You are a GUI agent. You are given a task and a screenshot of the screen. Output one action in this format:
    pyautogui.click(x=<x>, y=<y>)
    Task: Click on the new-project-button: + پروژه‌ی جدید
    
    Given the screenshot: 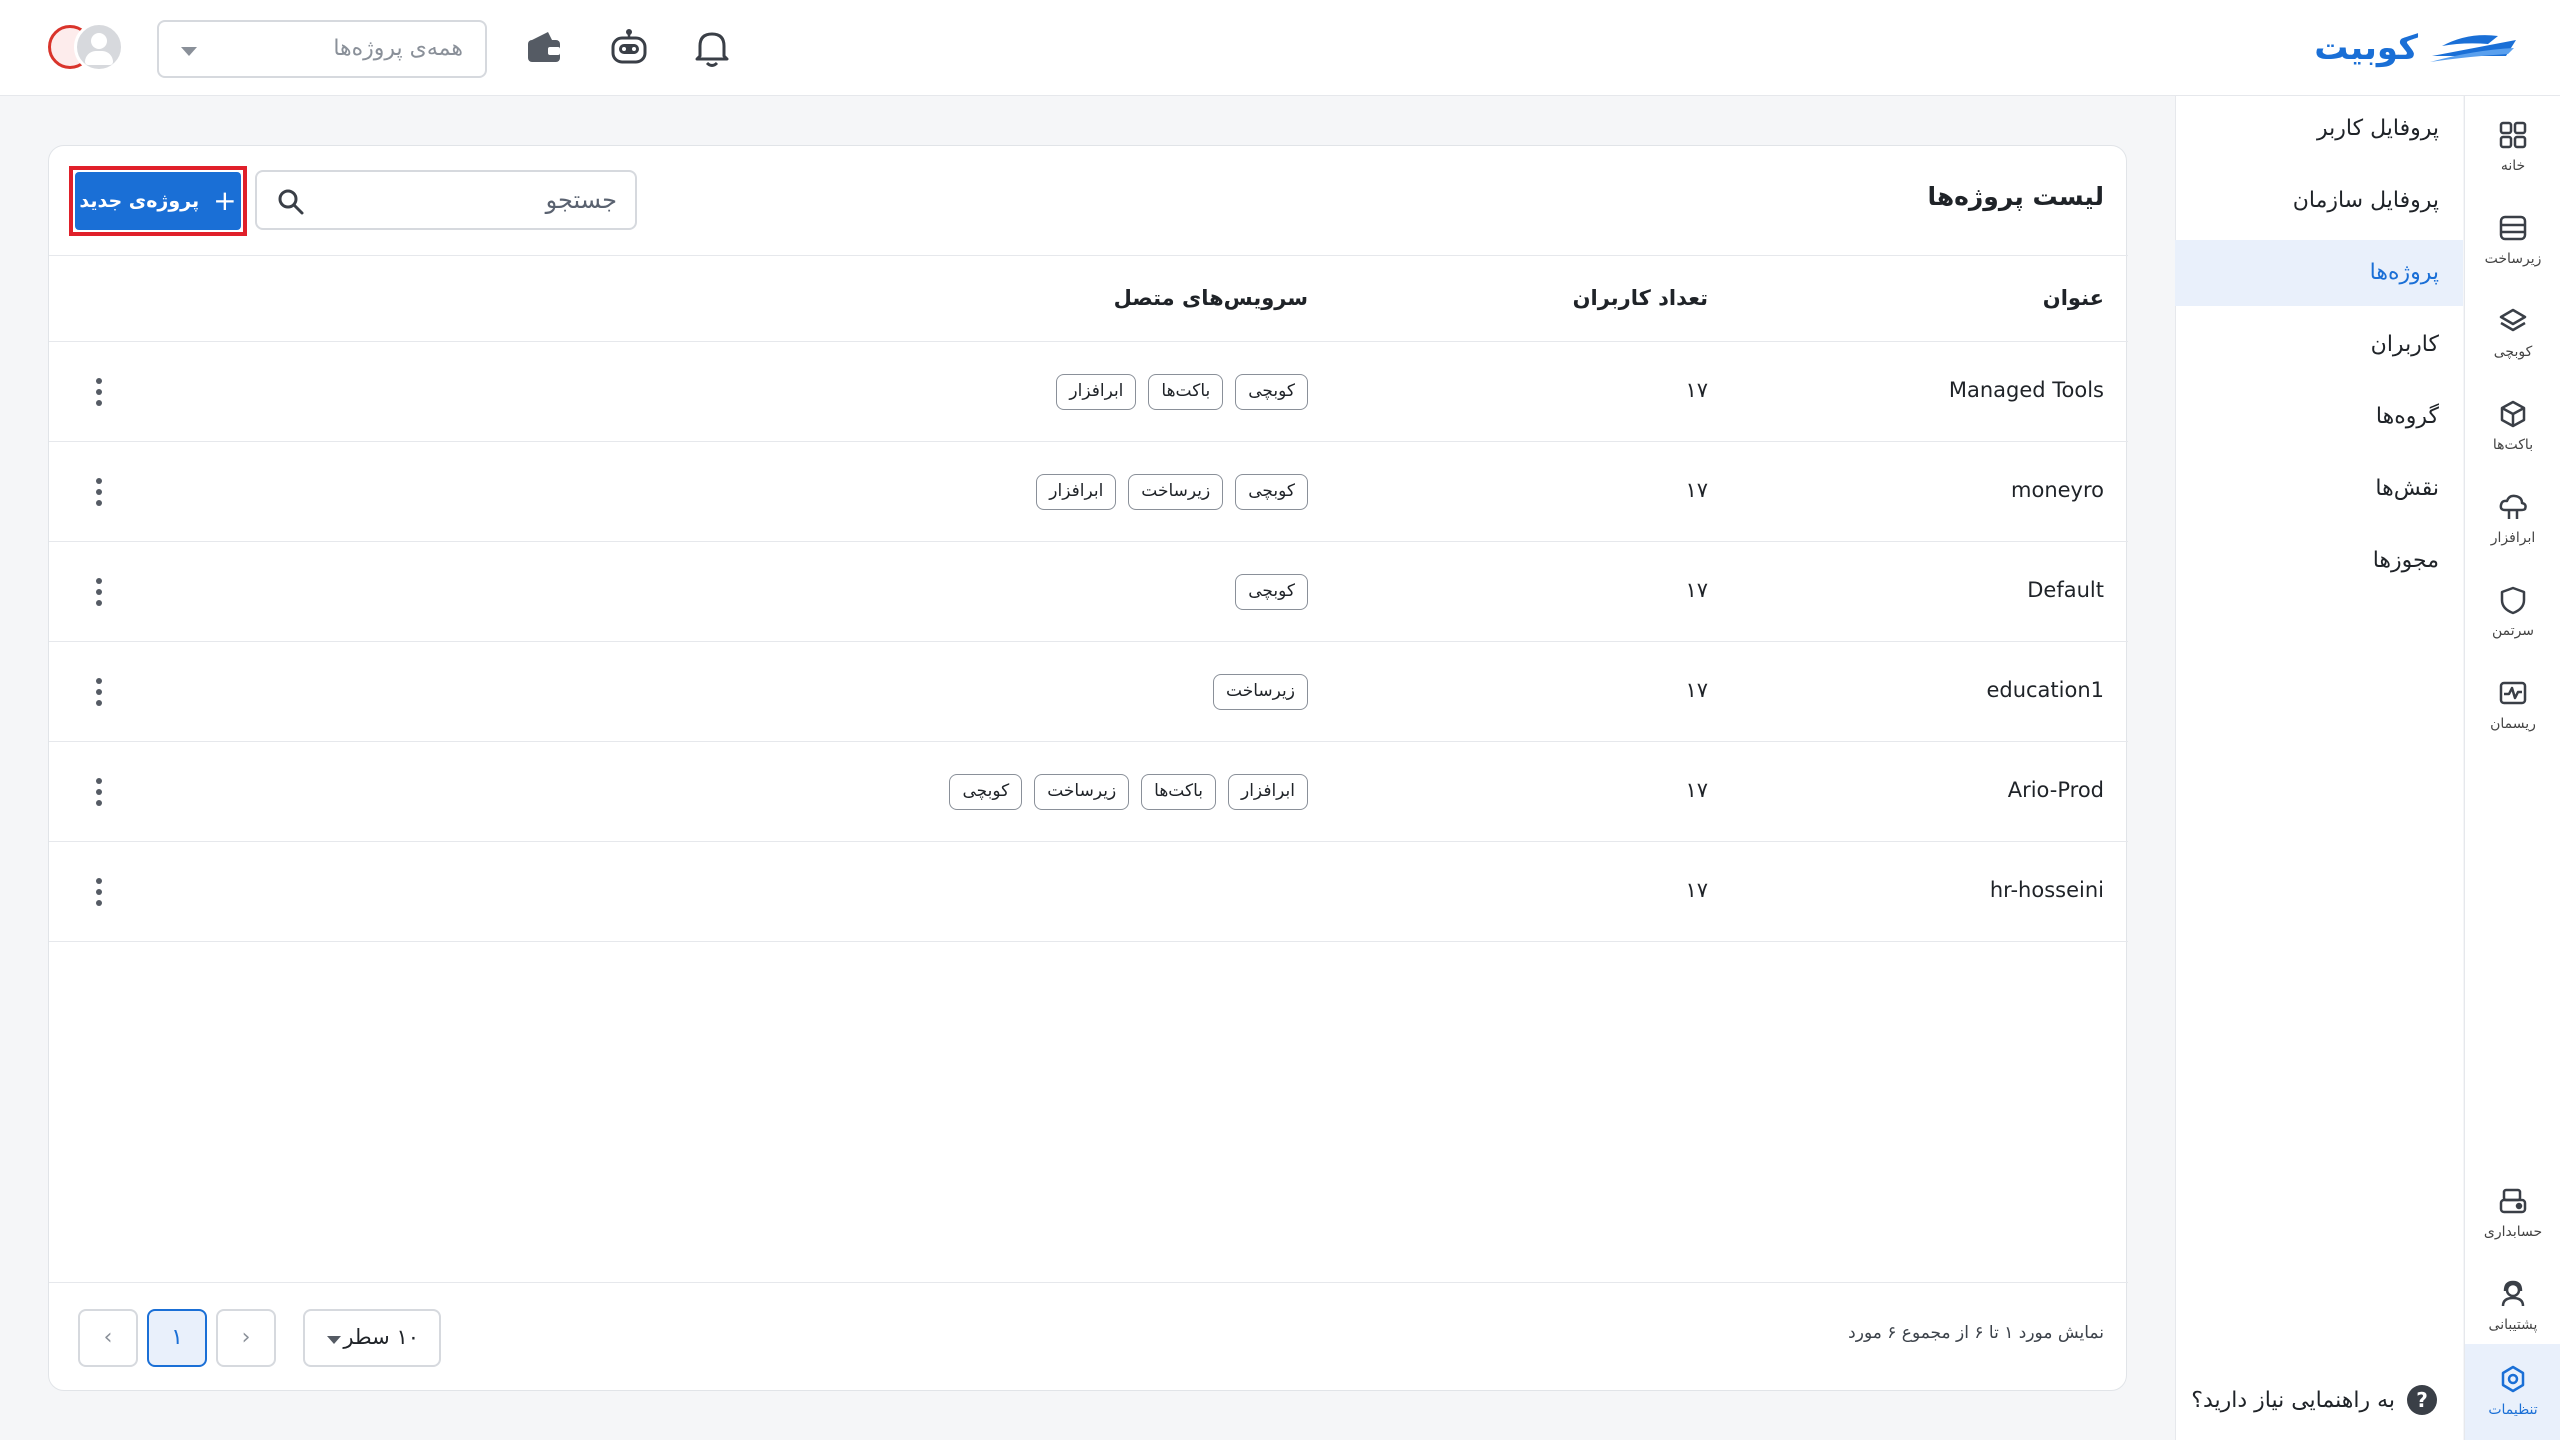 What is the action you would take?
    pyautogui.click(x=158, y=201)
    